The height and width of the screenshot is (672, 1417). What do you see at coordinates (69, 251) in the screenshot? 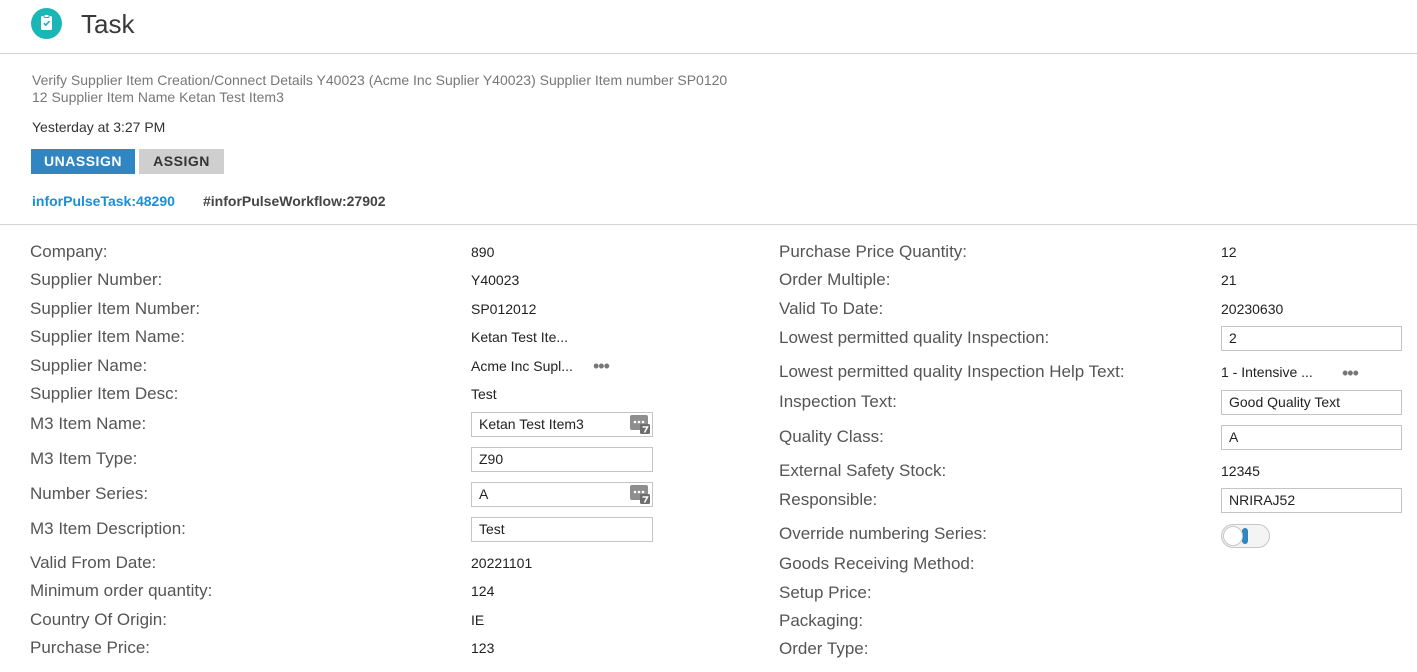
I see `company-label: Company:` at bounding box center [69, 251].